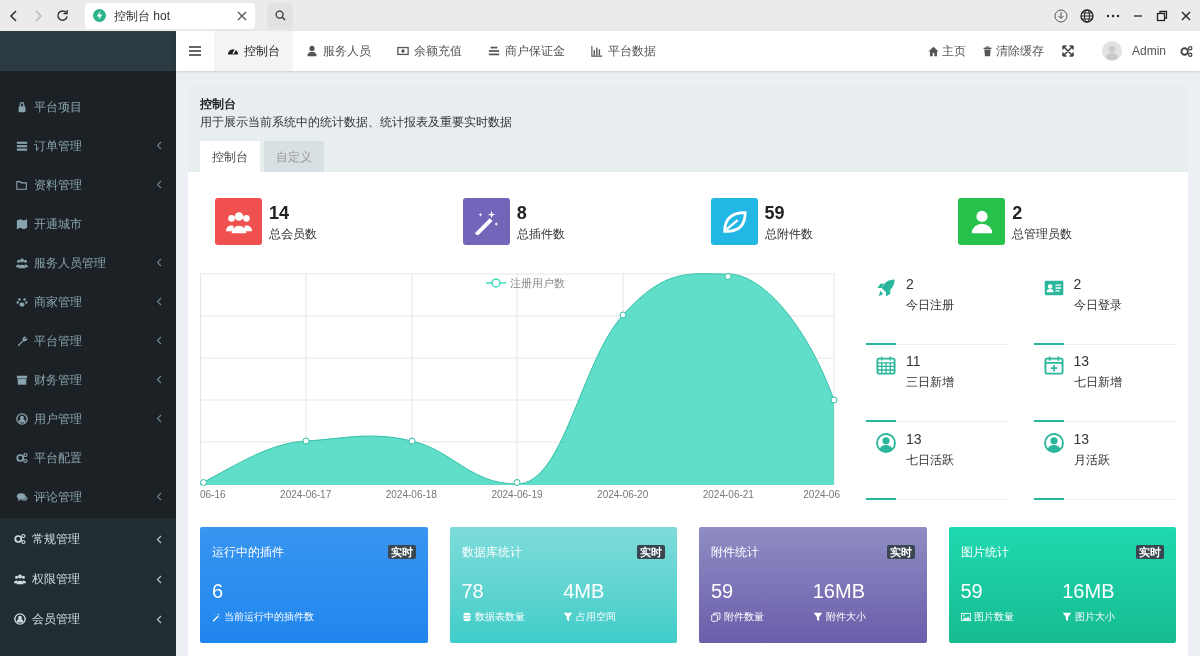 This screenshot has width=1200, height=656. I want to click on folder-icon, so click(22, 184).